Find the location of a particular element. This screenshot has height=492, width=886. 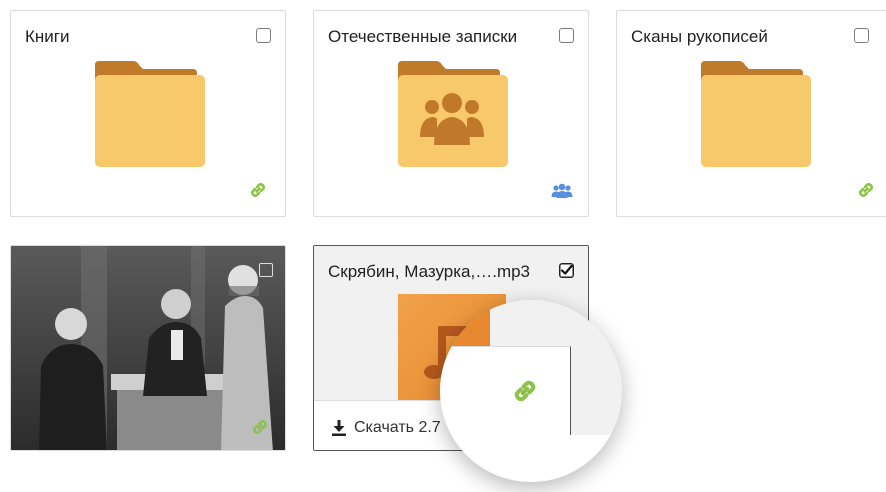

magnified-card-footer is located at coordinates (505, 391).